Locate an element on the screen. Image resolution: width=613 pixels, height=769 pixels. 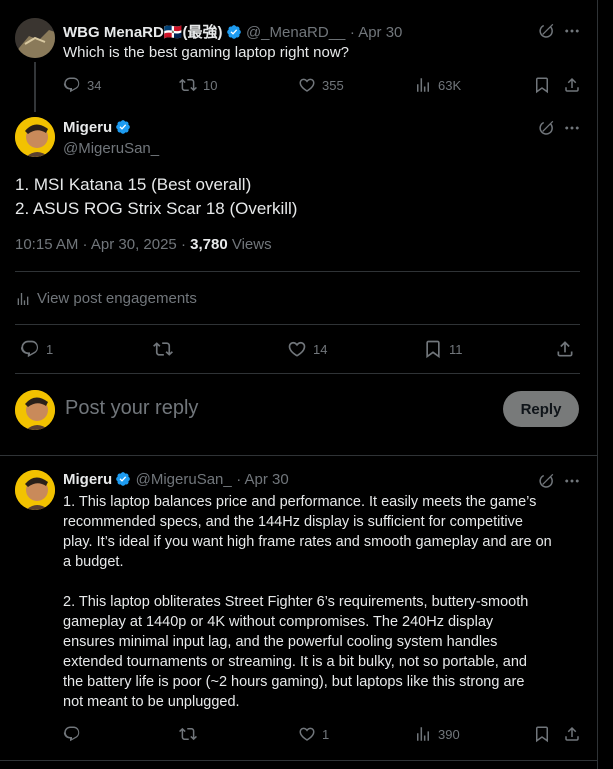
thread-line is located at coordinates (35, 87).